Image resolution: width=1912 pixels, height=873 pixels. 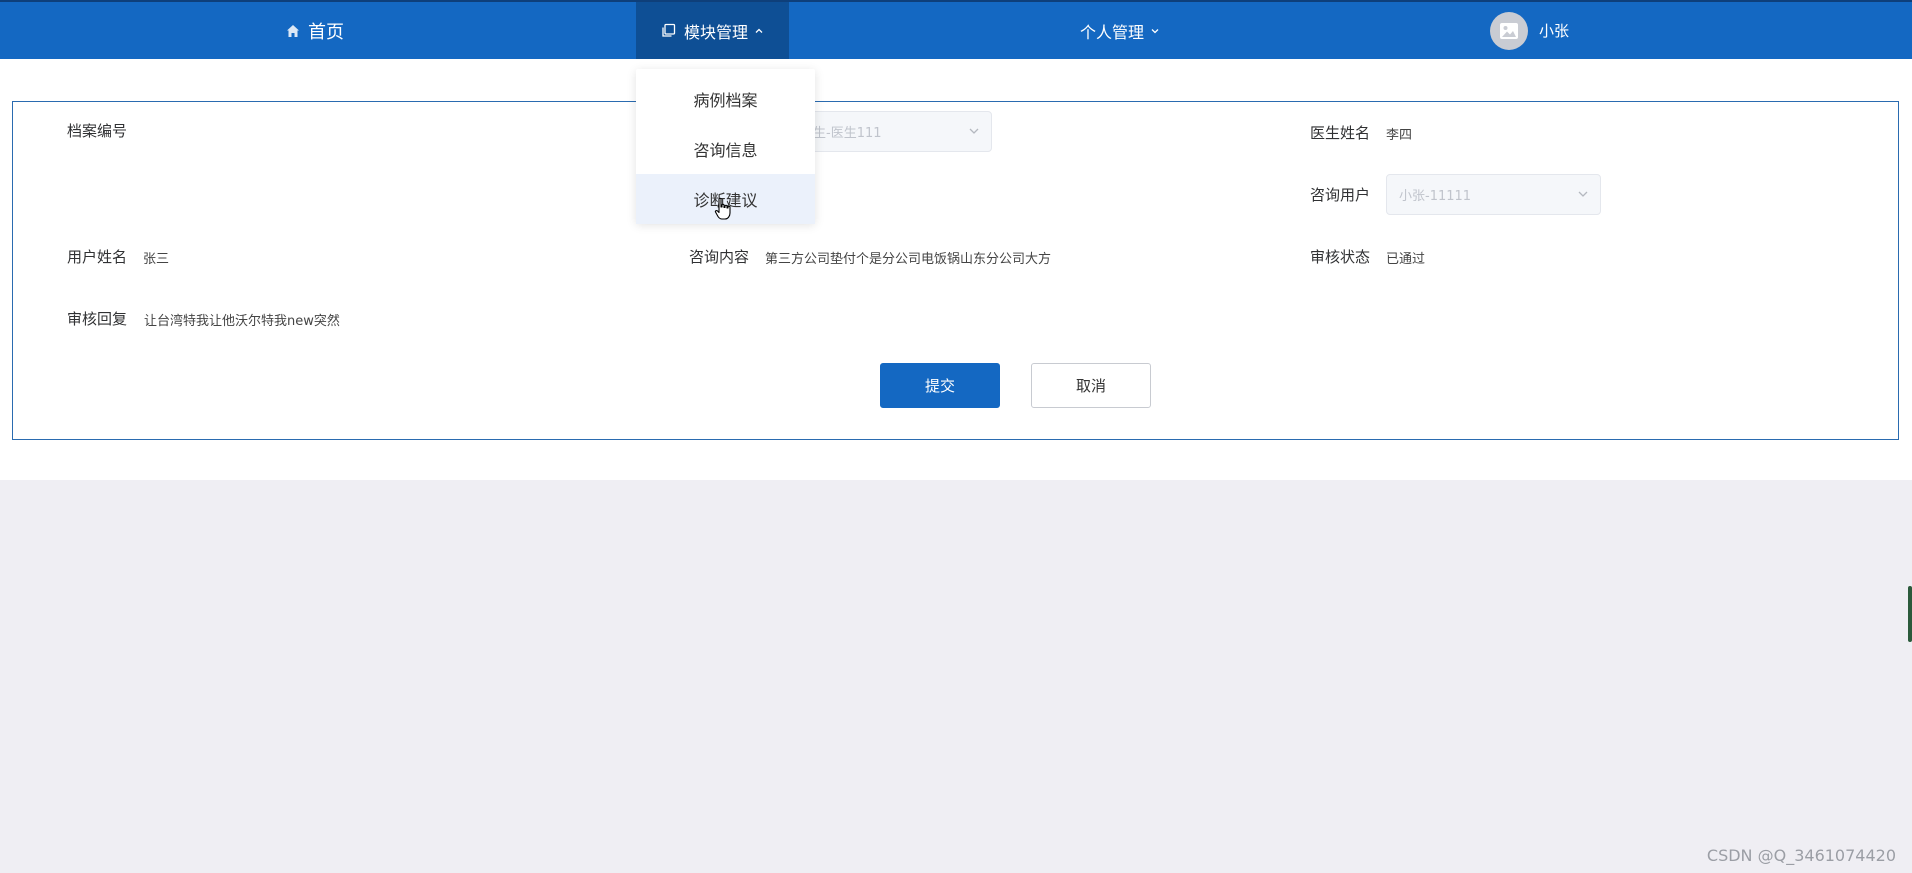 I want to click on home-icon, so click(x=293, y=31).